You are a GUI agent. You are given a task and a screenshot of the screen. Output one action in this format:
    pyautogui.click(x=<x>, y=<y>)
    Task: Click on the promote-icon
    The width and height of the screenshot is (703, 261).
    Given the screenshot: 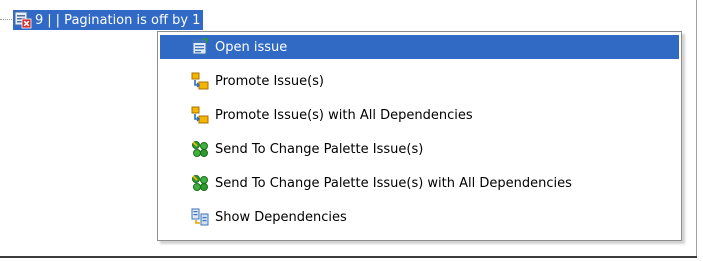 What is the action you would take?
    pyautogui.click(x=200, y=81)
    